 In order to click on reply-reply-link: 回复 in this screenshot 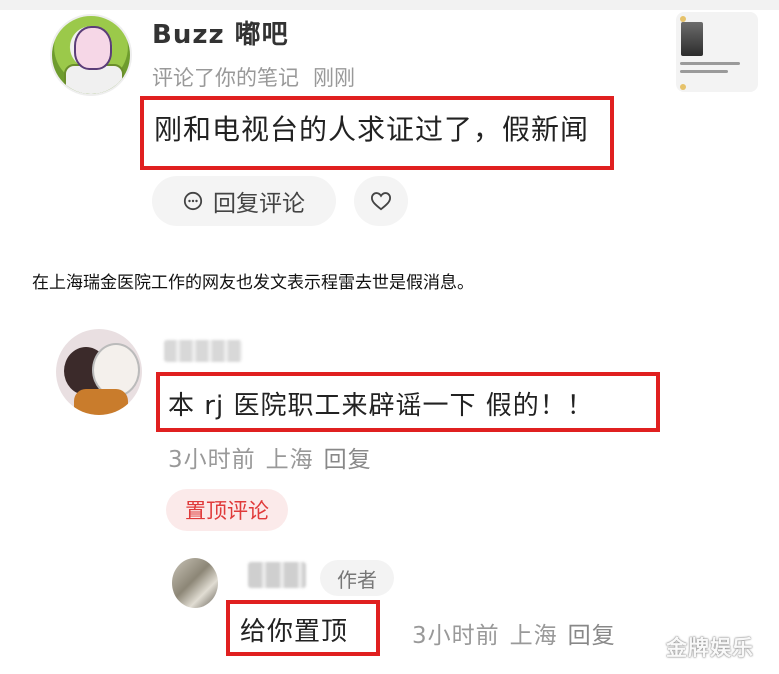, I will do `click(592, 636)`.